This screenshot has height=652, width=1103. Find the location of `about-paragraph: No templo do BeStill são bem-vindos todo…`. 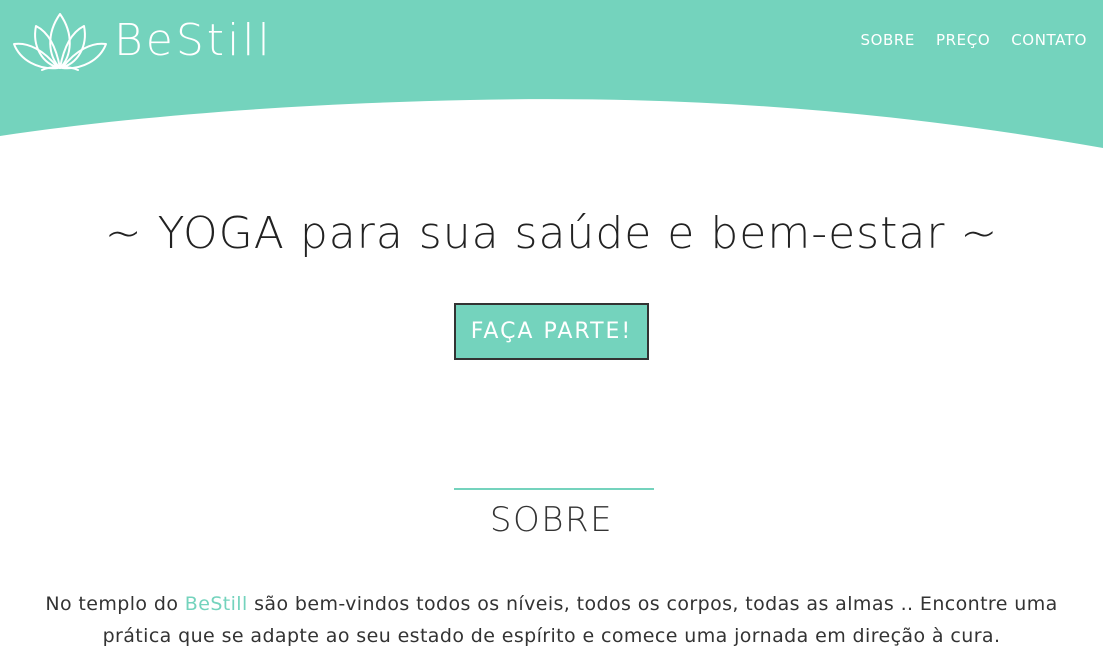

about-paragraph: No templo do BeStill são bem-vindos todo… is located at coordinates (551, 620).